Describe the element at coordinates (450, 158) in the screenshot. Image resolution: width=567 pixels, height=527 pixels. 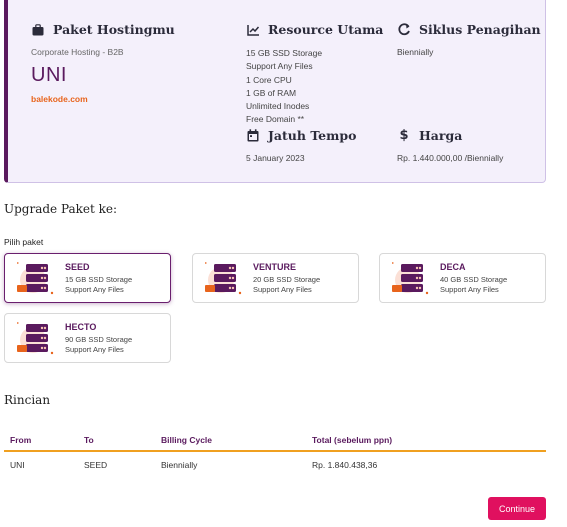
I see `price-value: Rp. 1.440.000,00 /Biennially` at that location.